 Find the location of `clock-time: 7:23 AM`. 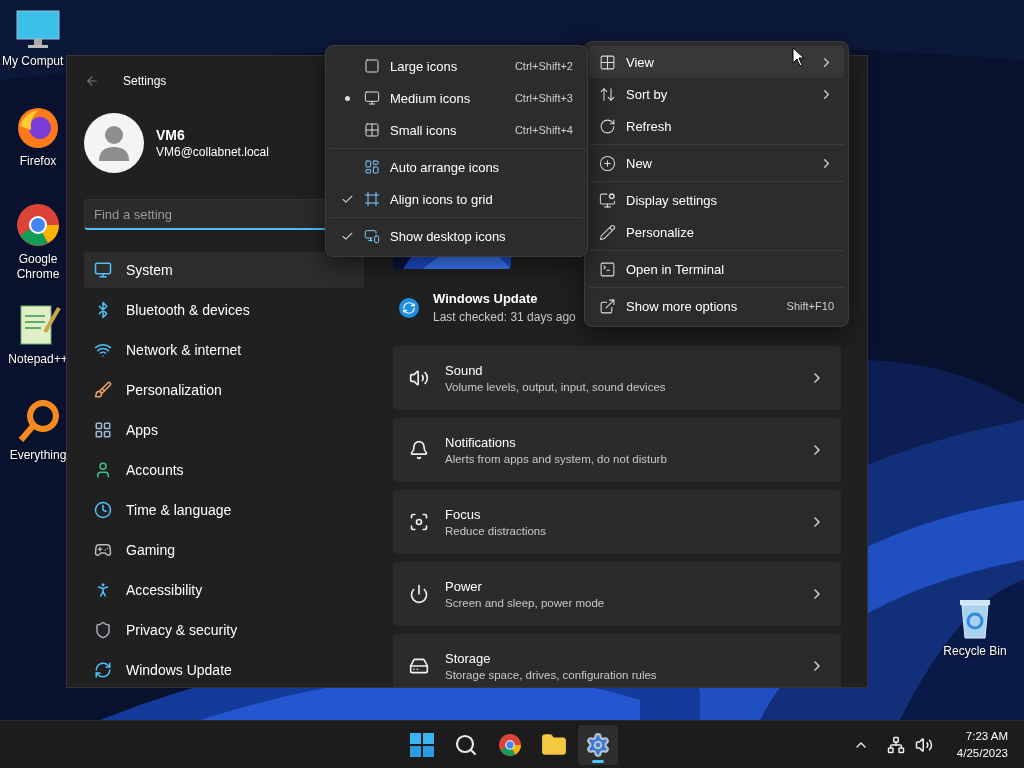

clock-time: 7:23 AM is located at coordinates (986, 736).